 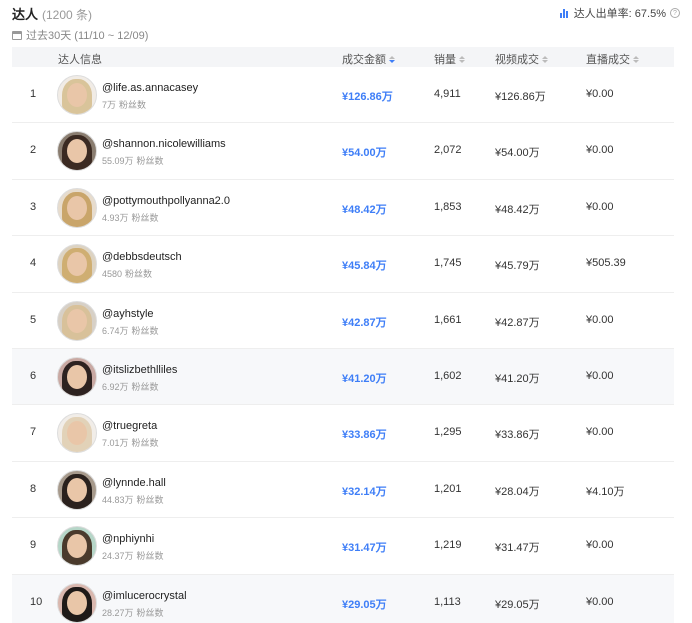 What do you see at coordinates (133, 499) in the screenshot?
I see `follower-count: 44.83万 粉丝数` at bounding box center [133, 499].